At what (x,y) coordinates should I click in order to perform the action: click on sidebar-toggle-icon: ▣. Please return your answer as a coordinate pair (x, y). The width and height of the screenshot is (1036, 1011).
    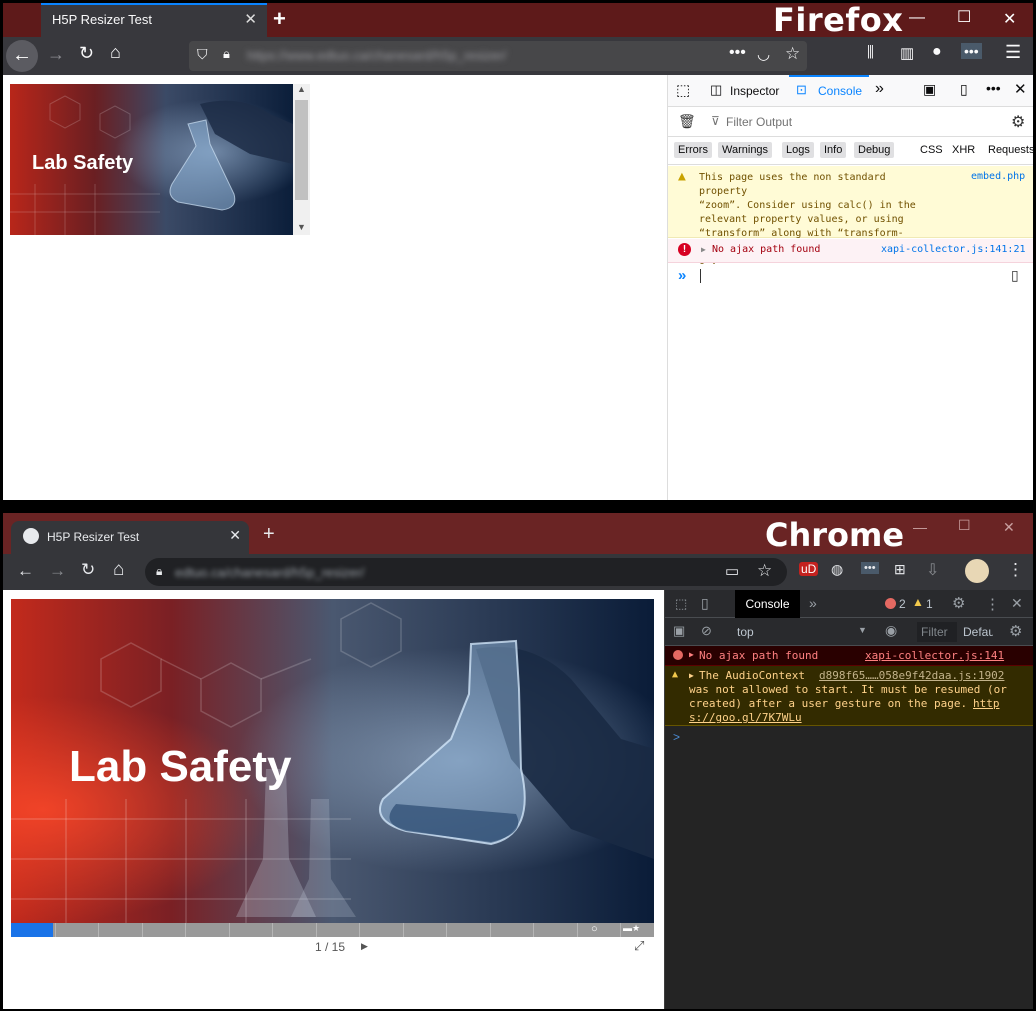
    Looking at the image, I should click on (679, 631).